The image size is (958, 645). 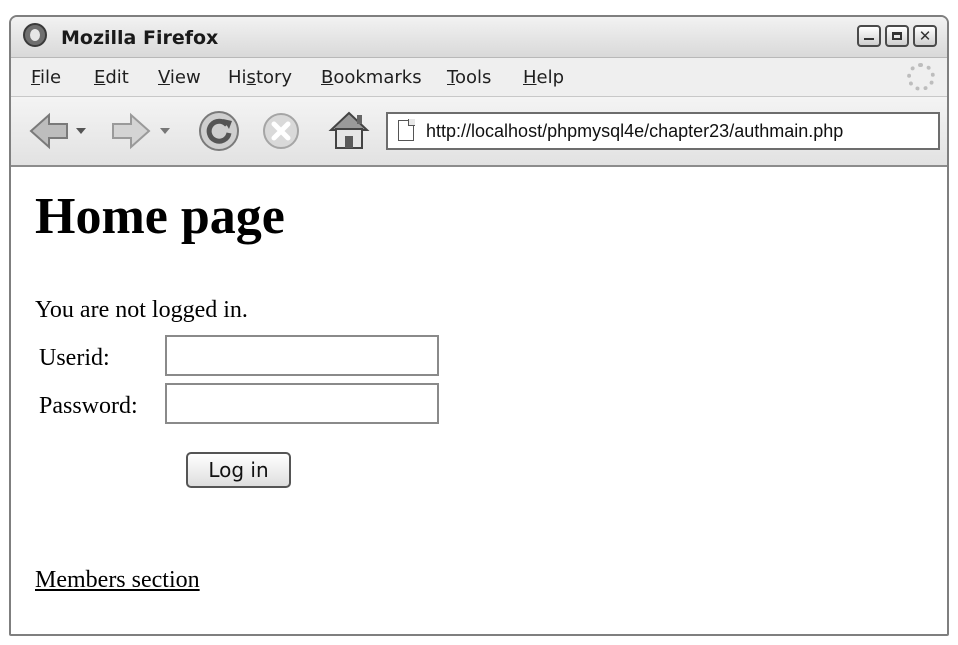 What do you see at coordinates (88, 406) in the screenshot?
I see `password-label: Password:` at bounding box center [88, 406].